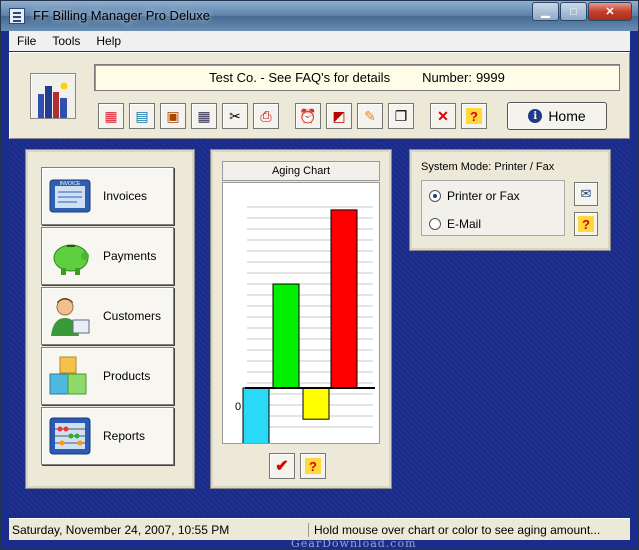  Describe the element at coordinates (300, 77) in the screenshot. I see `company-name: Test Co. - See FAQ's for details` at that location.